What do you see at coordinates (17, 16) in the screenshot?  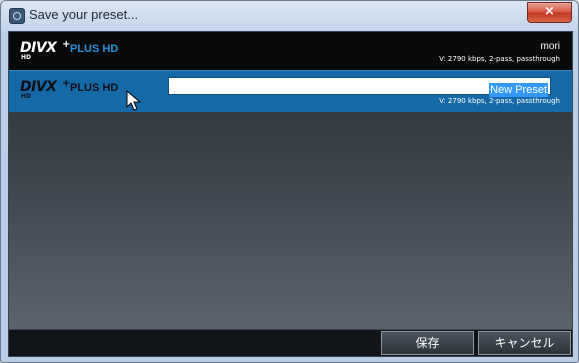 I see `app-icon` at bounding box center [17, 16].